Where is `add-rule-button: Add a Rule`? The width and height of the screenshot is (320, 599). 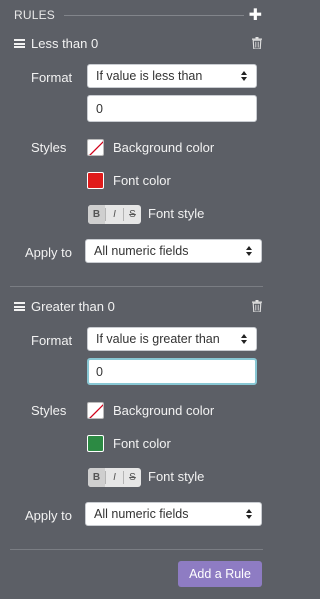 add-rule-button: Add a Rule is located at coordinates (220, 574).